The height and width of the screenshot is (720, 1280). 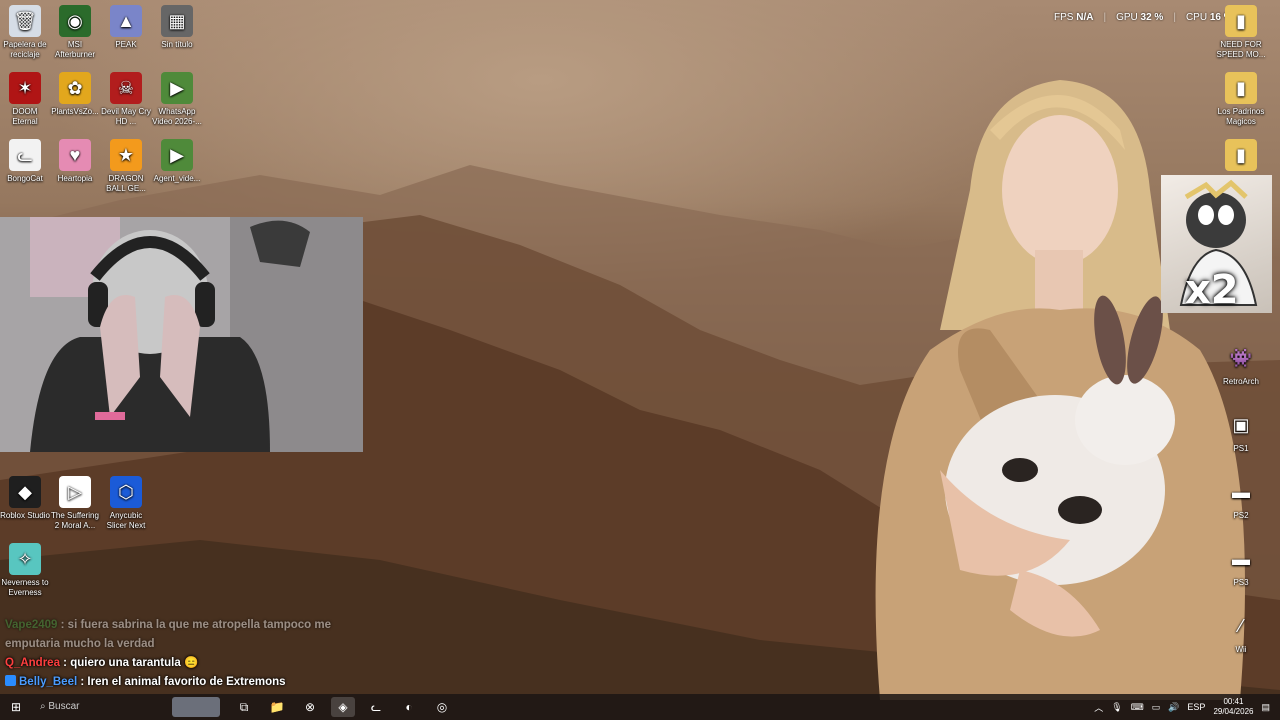 What do you see at coordinates (25, 178) in the screenshot?
I see `desktop-icon-label: BongoCat` at bounding box center [25, 178].